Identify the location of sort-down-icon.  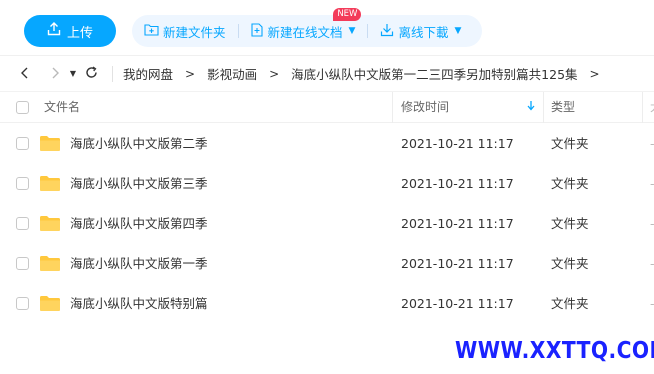
(531, 107).